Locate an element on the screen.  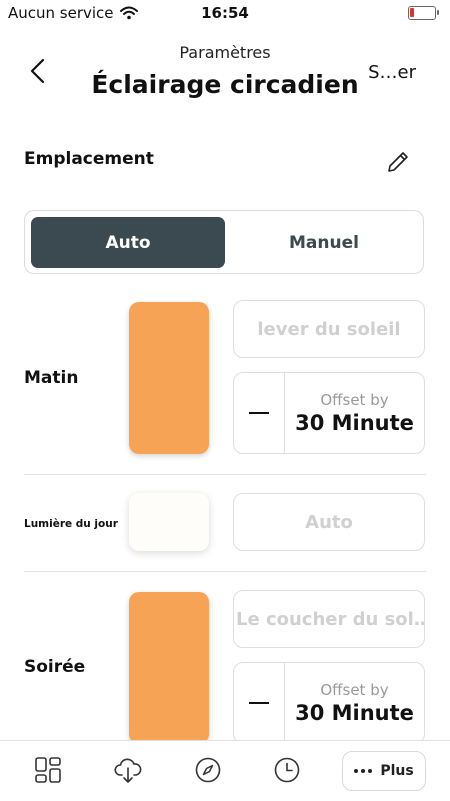
evening-offset-control: Offset by 30 Minute is located at coordinates (329, 703).